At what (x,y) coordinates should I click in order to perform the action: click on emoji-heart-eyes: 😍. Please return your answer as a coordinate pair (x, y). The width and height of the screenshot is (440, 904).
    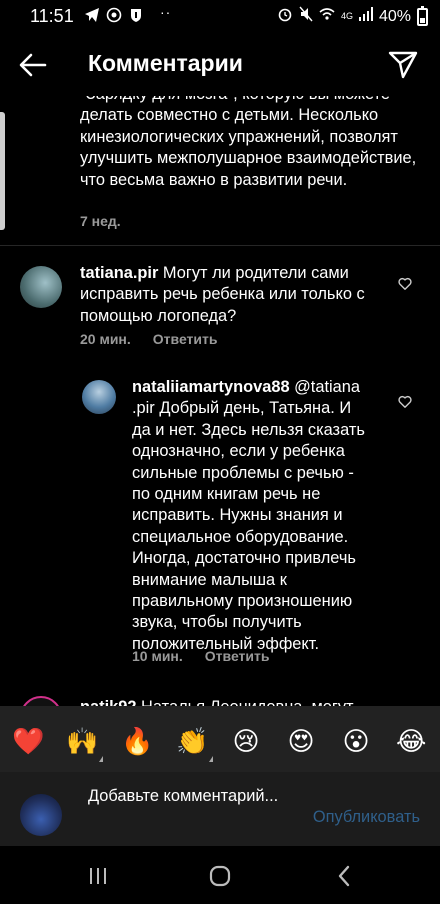
    Looking at the image, I should click on (301, 741).